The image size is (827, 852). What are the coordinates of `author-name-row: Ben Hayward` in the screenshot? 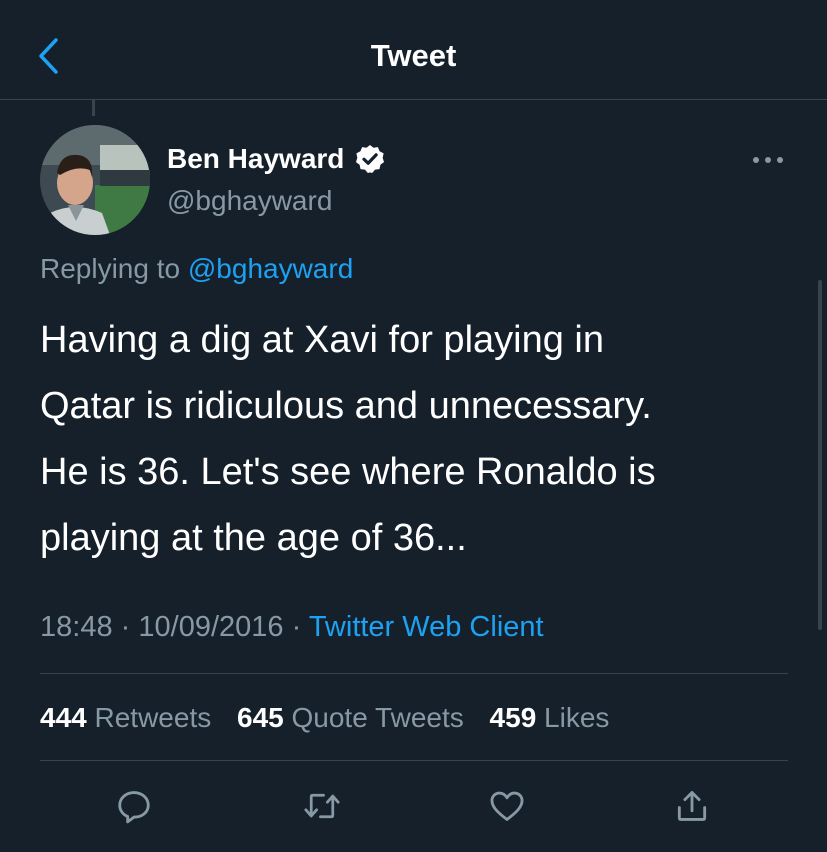 It's located at (276, 159).